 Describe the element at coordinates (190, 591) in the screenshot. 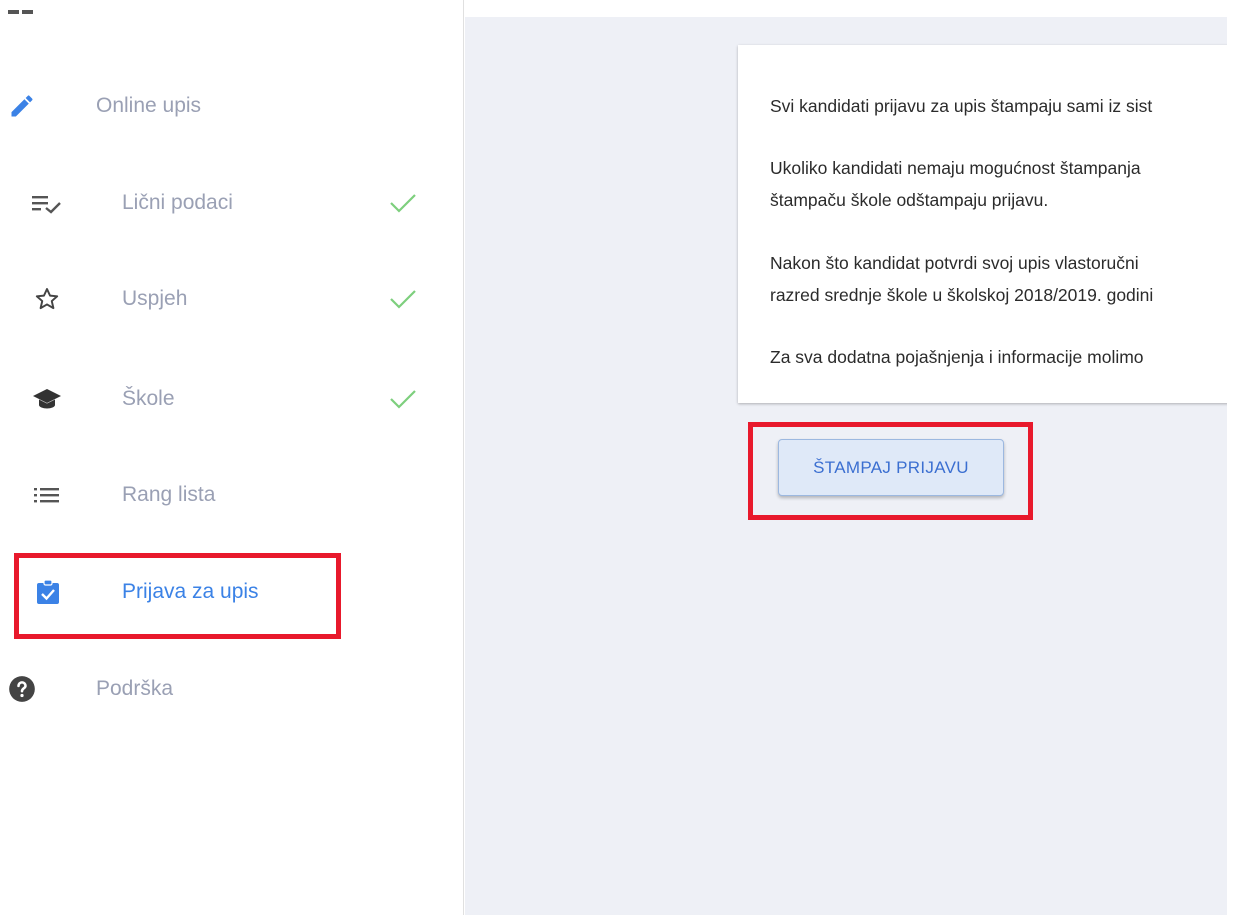

I see `sidebar-item-label: Prijava za upis` at that location.